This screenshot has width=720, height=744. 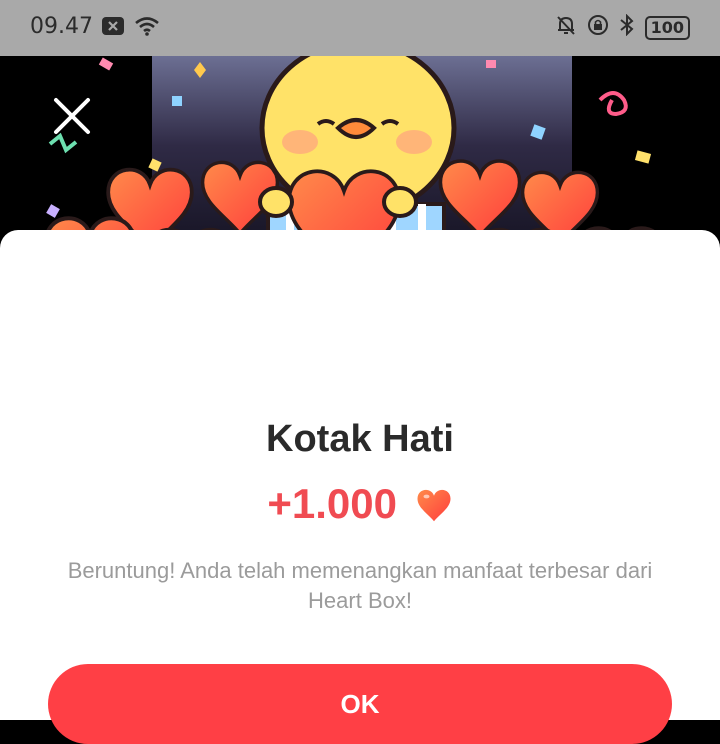 I want to click on notification-x-icon, so click(x=113, y=28).